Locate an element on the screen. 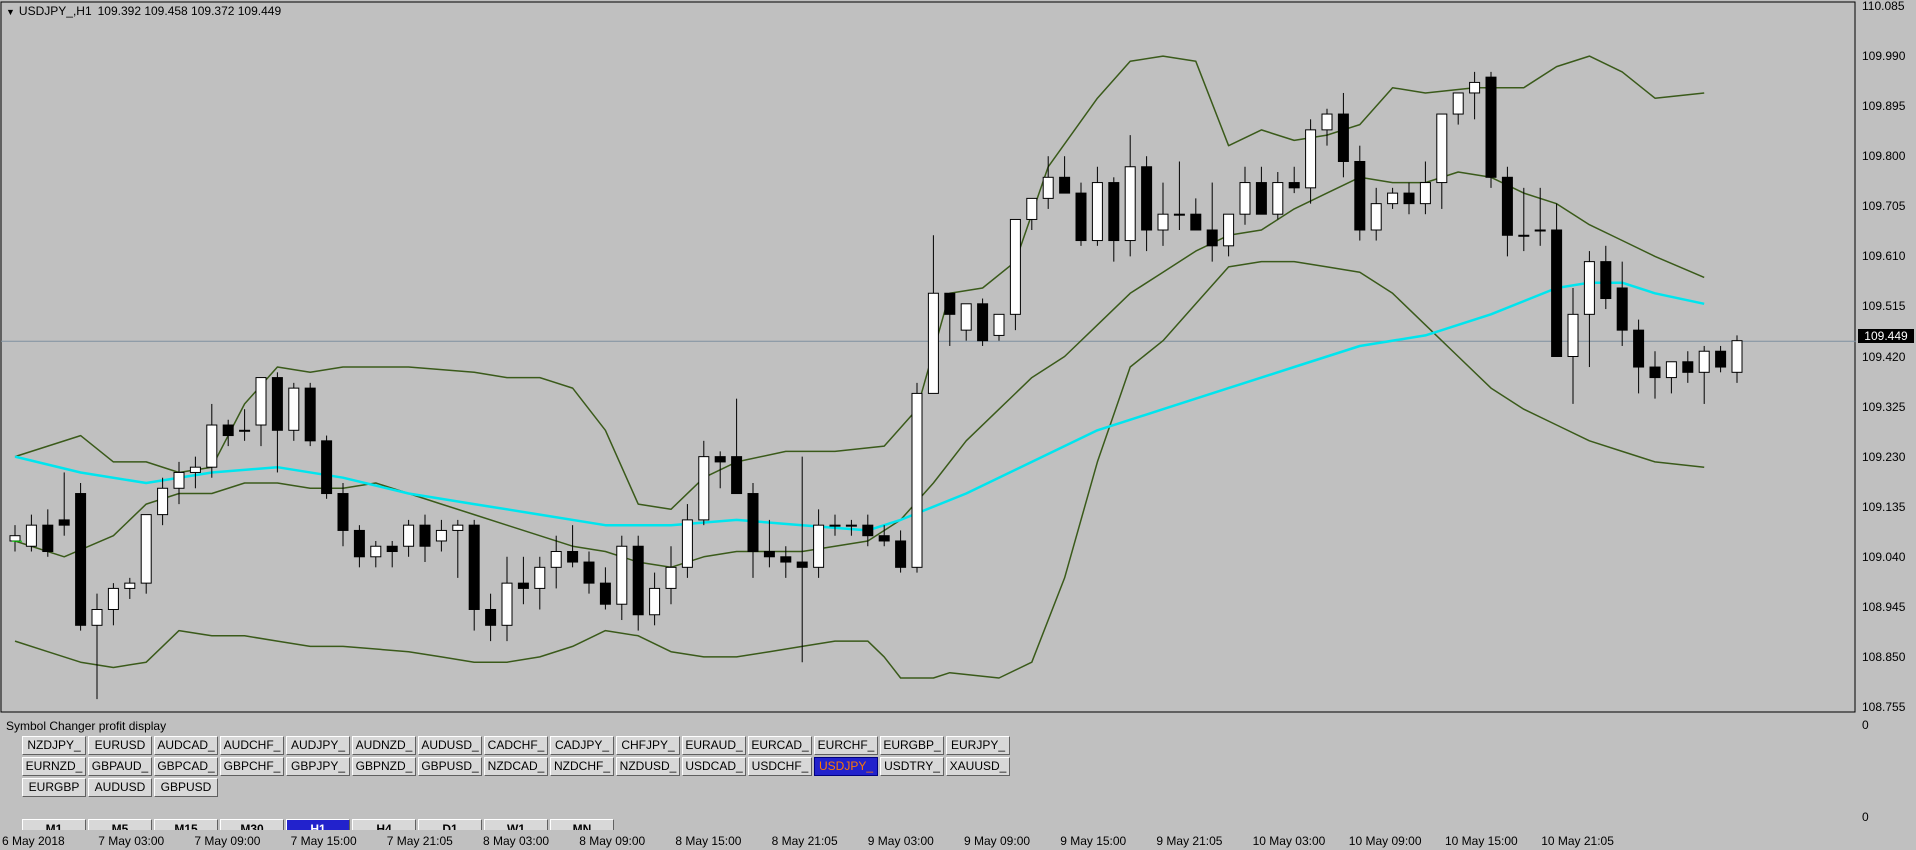 Image resolution: width=1916 pixels, height=850 pixels. symbol-button-eurchf: EURCHF_ is located at coordinates (846, 745).